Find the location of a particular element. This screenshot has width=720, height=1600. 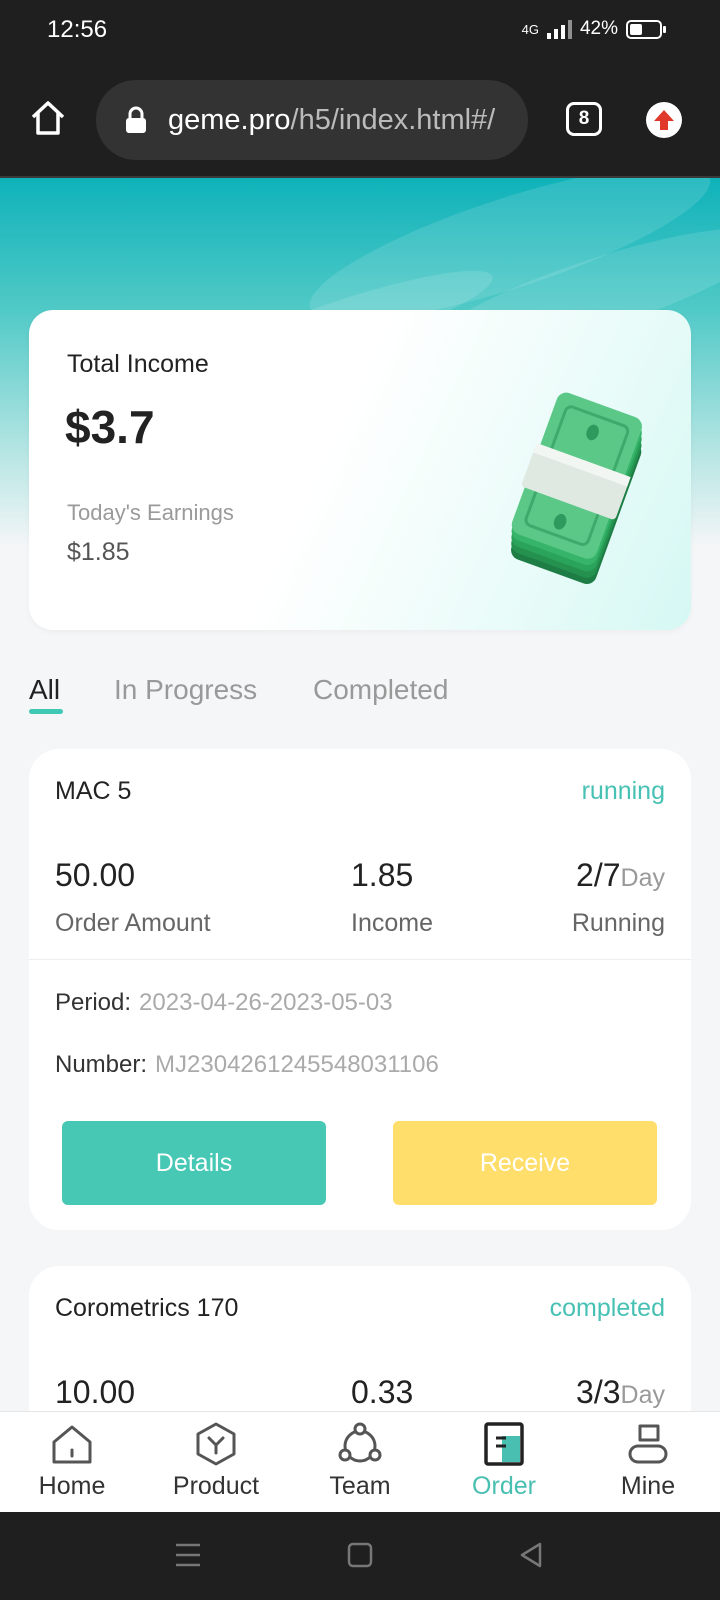

number-label: Number: is located at coordinates (101, 1064).